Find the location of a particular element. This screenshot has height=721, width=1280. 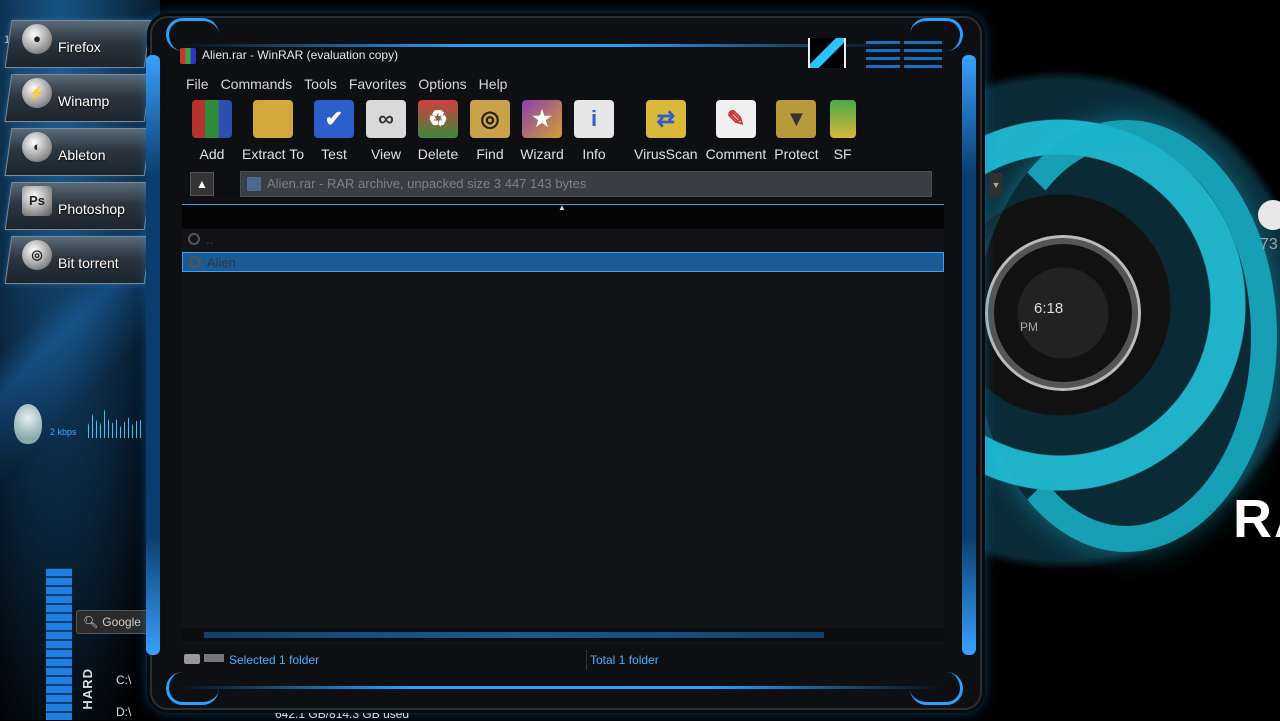

sfx-button: SF is located at coordinates (843, 131).